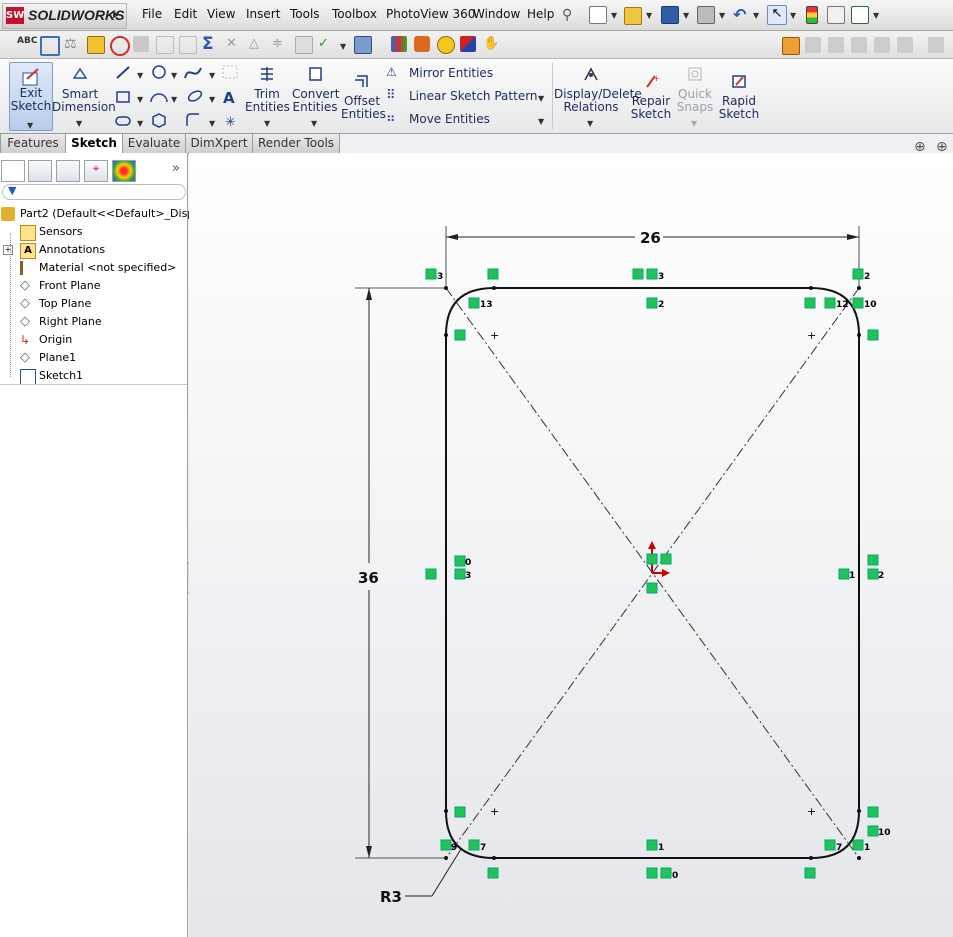 This screenshot has height=937, width=953. I want to click on relation-label: 9, so click(454, 848).